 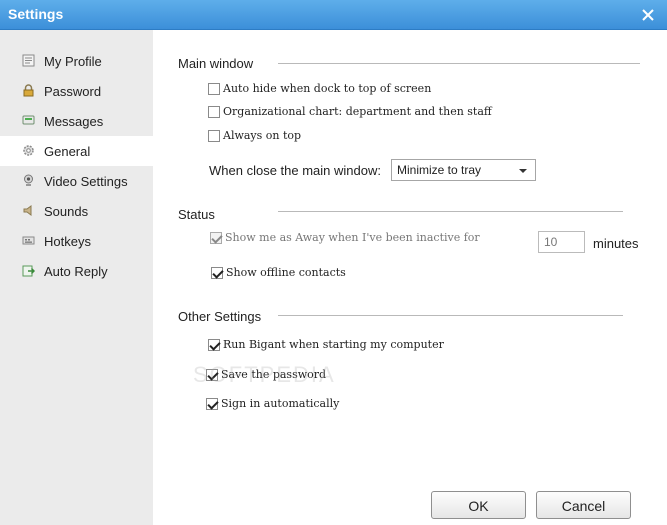 I want to click on reply-icon, so click(x=28, y=271).